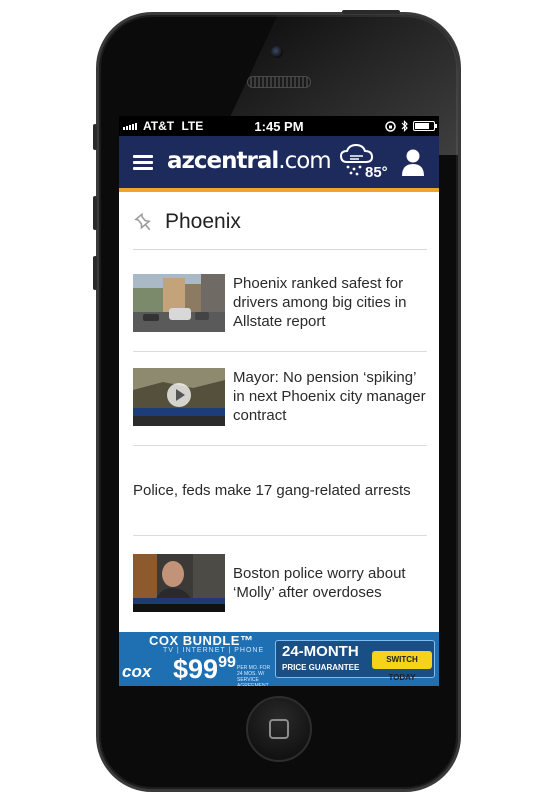  I want to click on site-logo: azcentral.com, so click(249, 161).